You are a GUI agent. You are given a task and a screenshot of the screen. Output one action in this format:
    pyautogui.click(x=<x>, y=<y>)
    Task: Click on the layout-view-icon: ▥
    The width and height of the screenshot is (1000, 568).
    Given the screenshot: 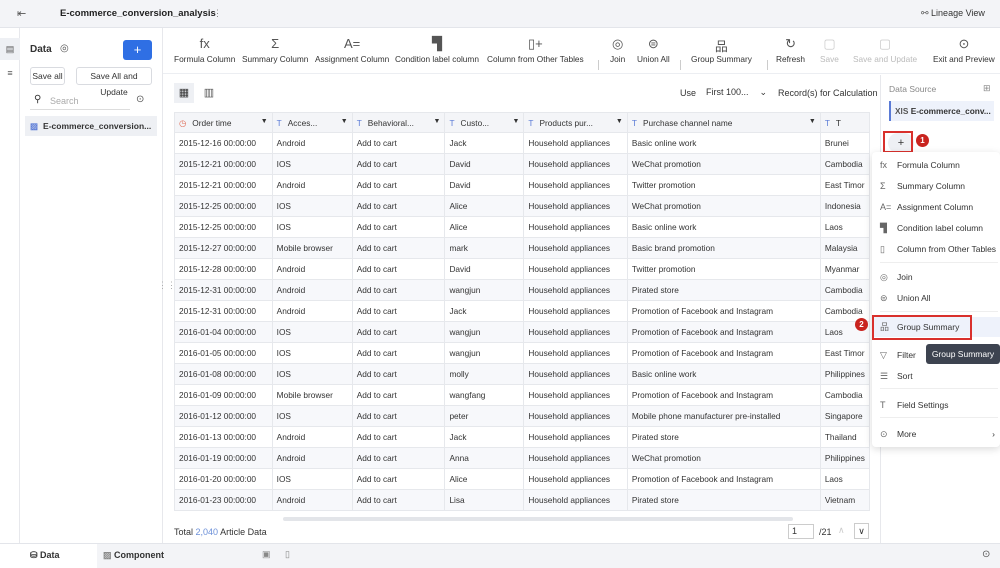 What is the action you would take?
    pyautogui.click(x=209, y=93)
    